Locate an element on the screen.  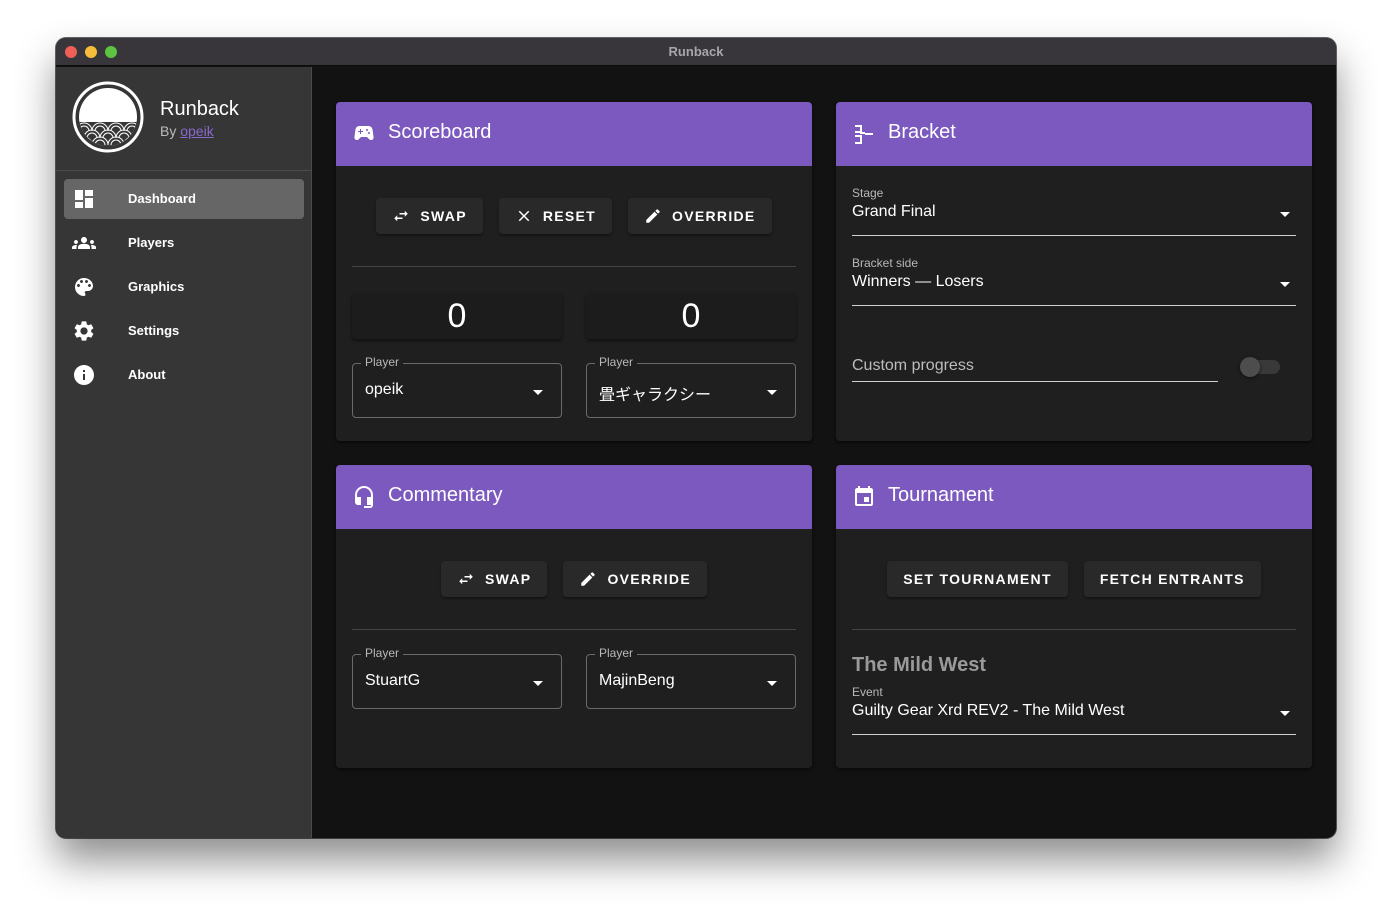
author-line: By opeik is located at coordinates (187, 131).